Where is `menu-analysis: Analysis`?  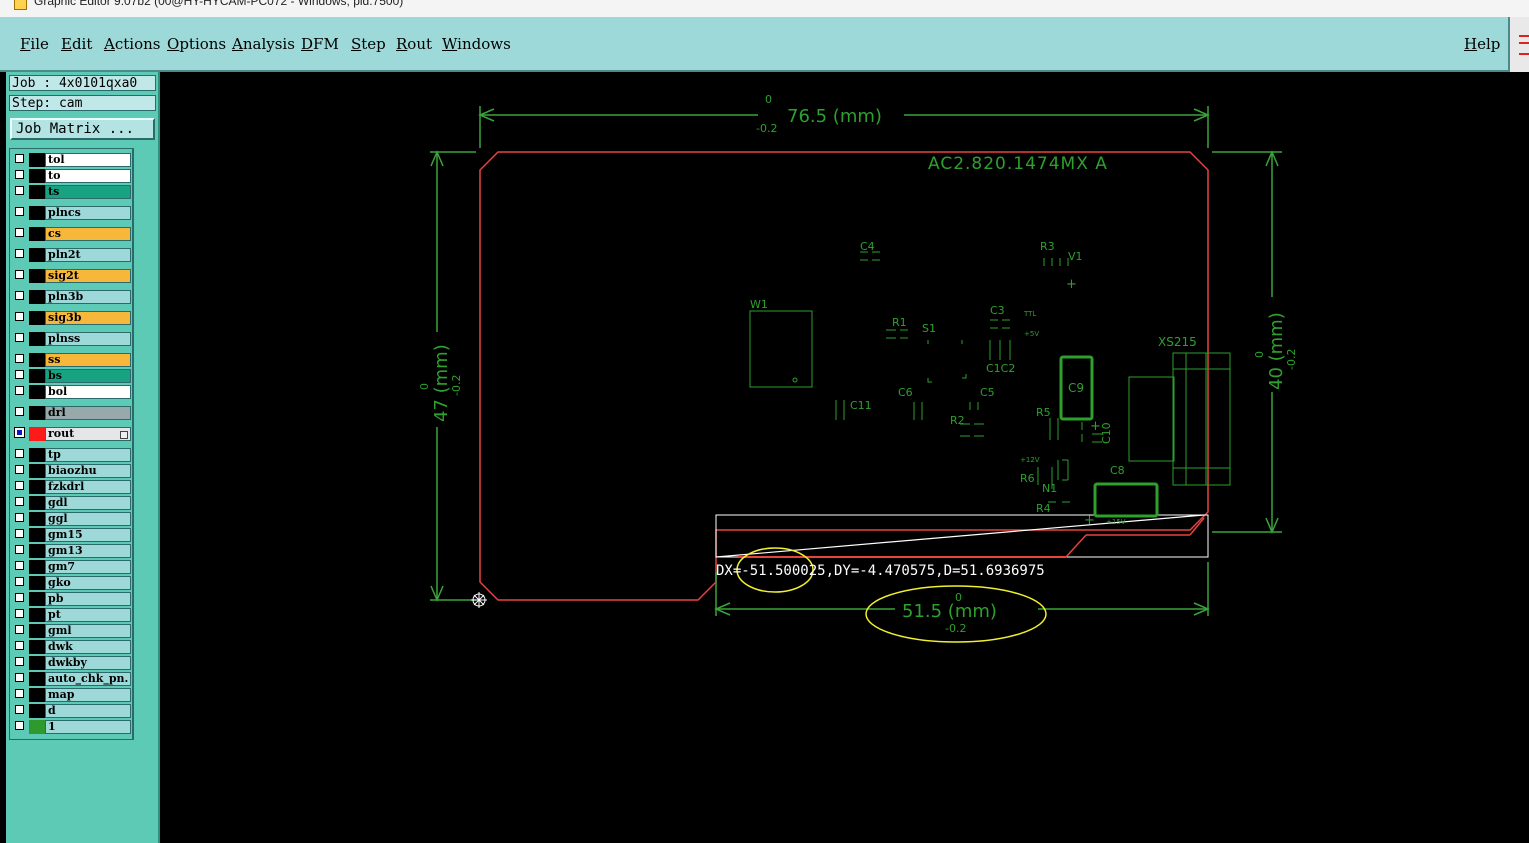
menu-analysis: Analysis is located at coordinates (263, 44).